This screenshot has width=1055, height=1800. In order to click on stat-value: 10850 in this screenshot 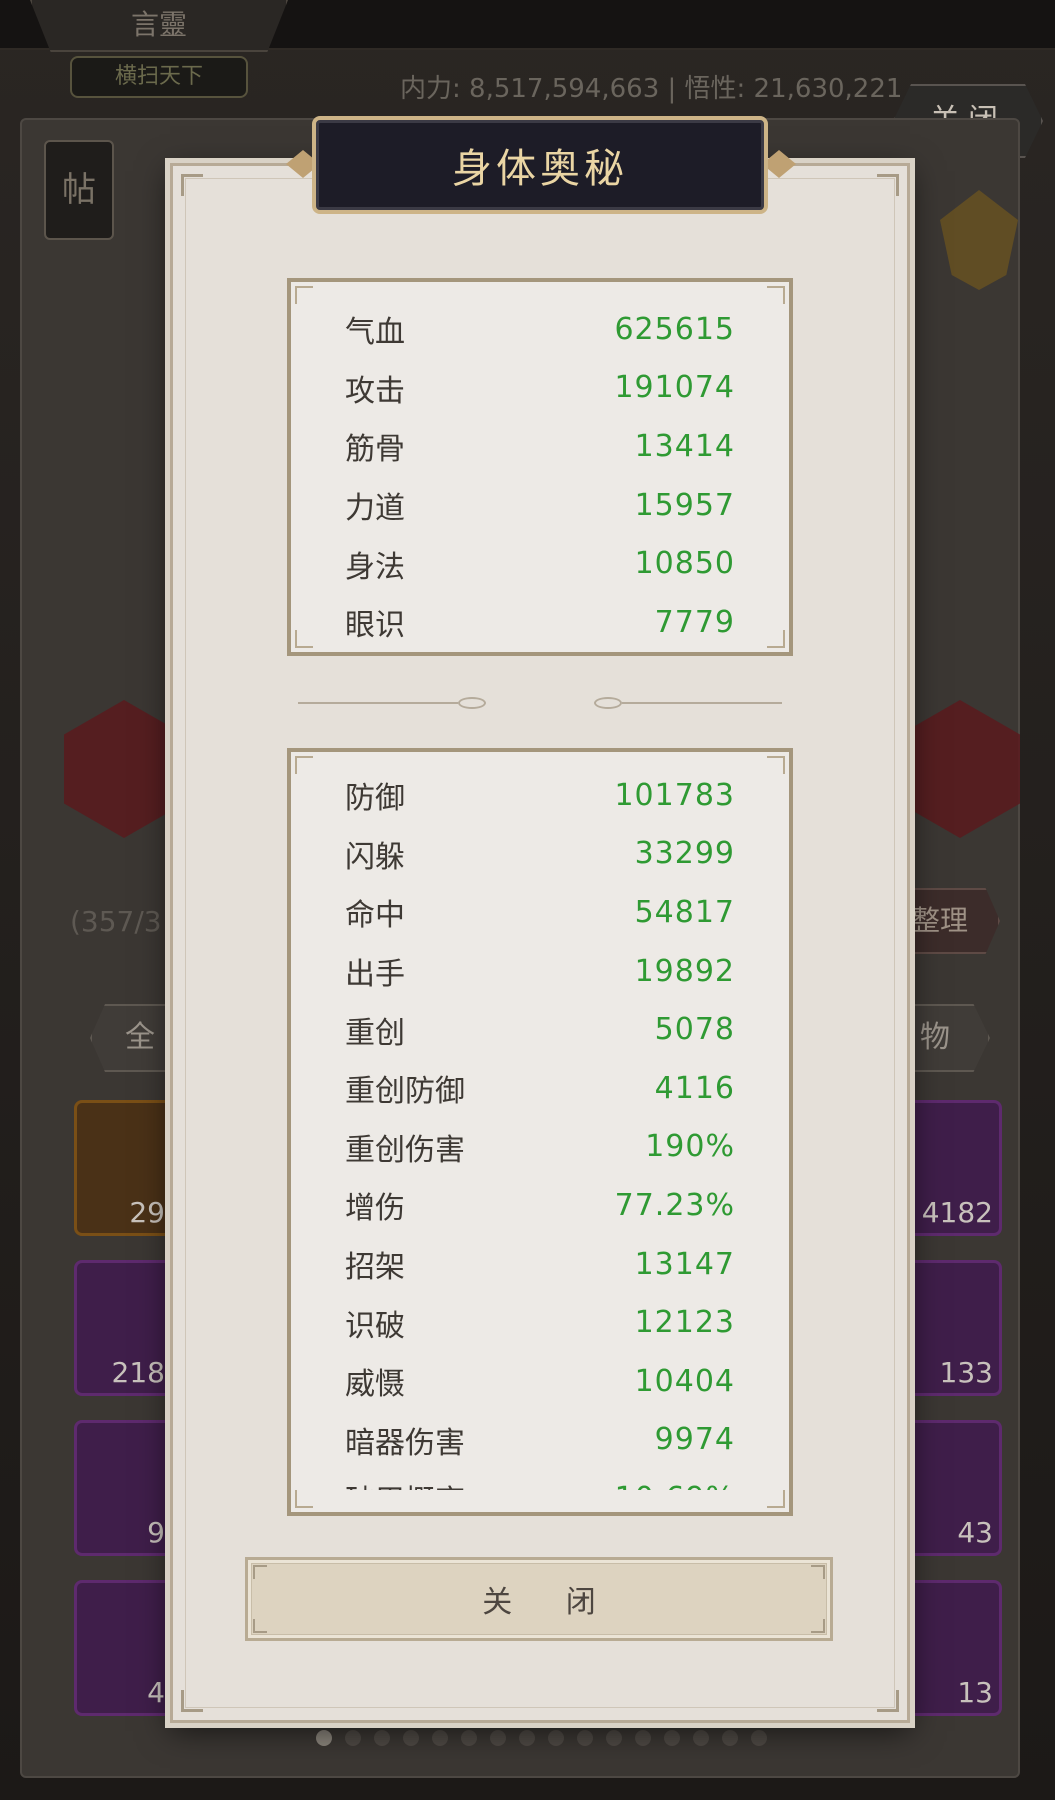, I will do `click(684, 564)`.